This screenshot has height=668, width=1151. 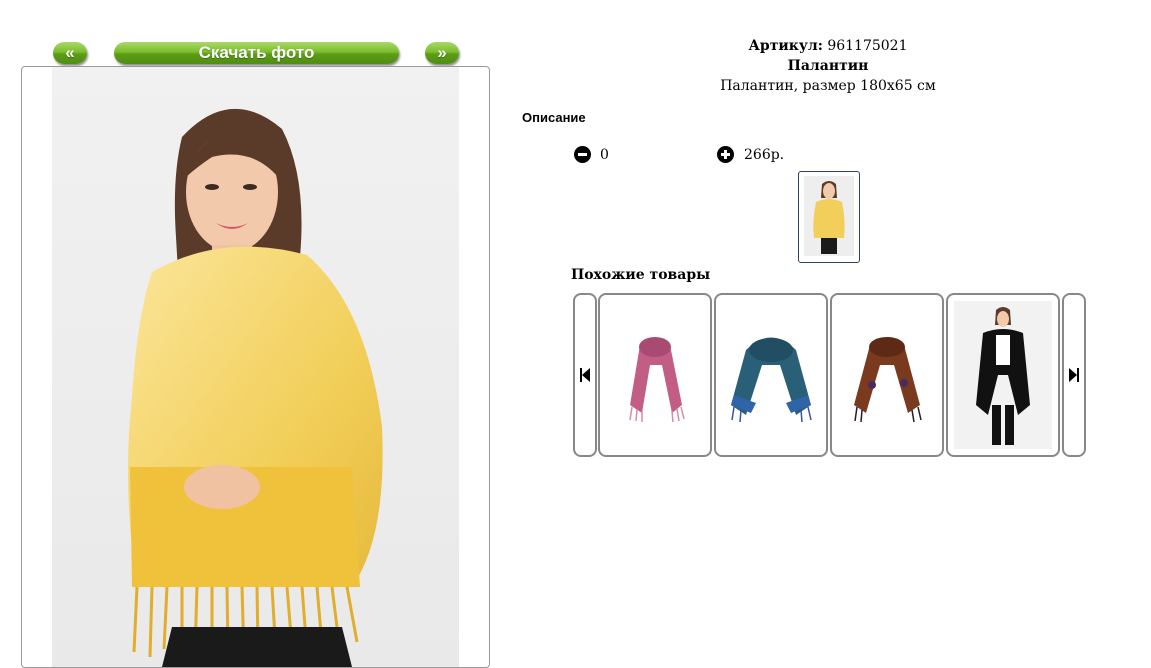 I want to click on carousel-prev-button, so click(x=585, y=375).